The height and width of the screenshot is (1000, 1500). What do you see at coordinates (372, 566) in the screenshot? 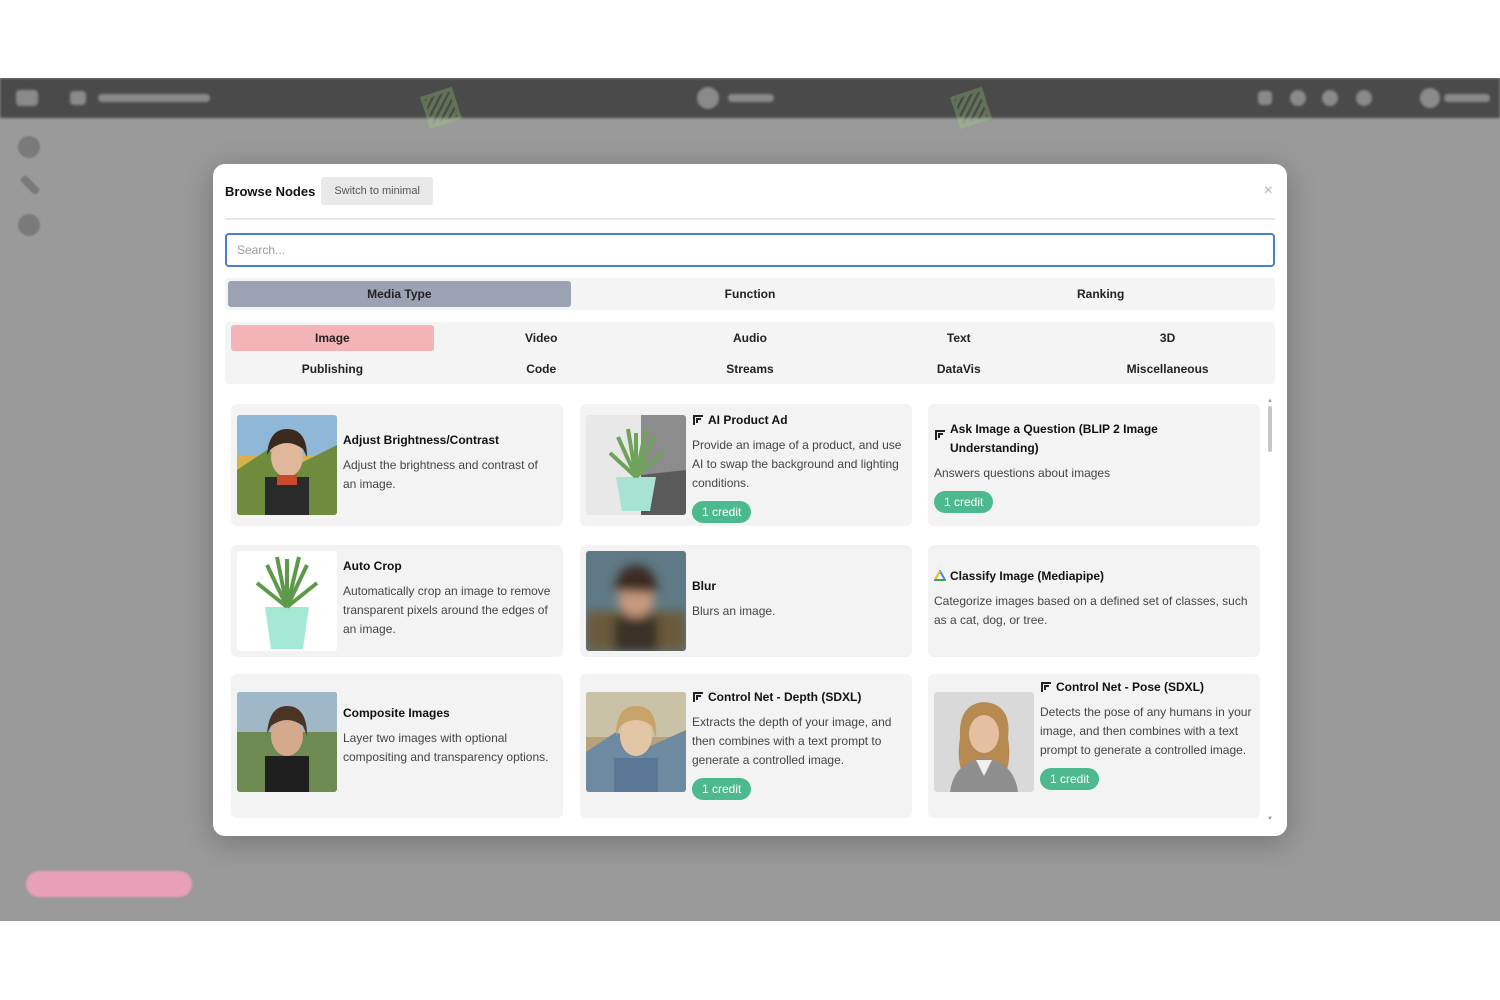
I see `node-title: Auto Crop` at bounding box center [372, 566].